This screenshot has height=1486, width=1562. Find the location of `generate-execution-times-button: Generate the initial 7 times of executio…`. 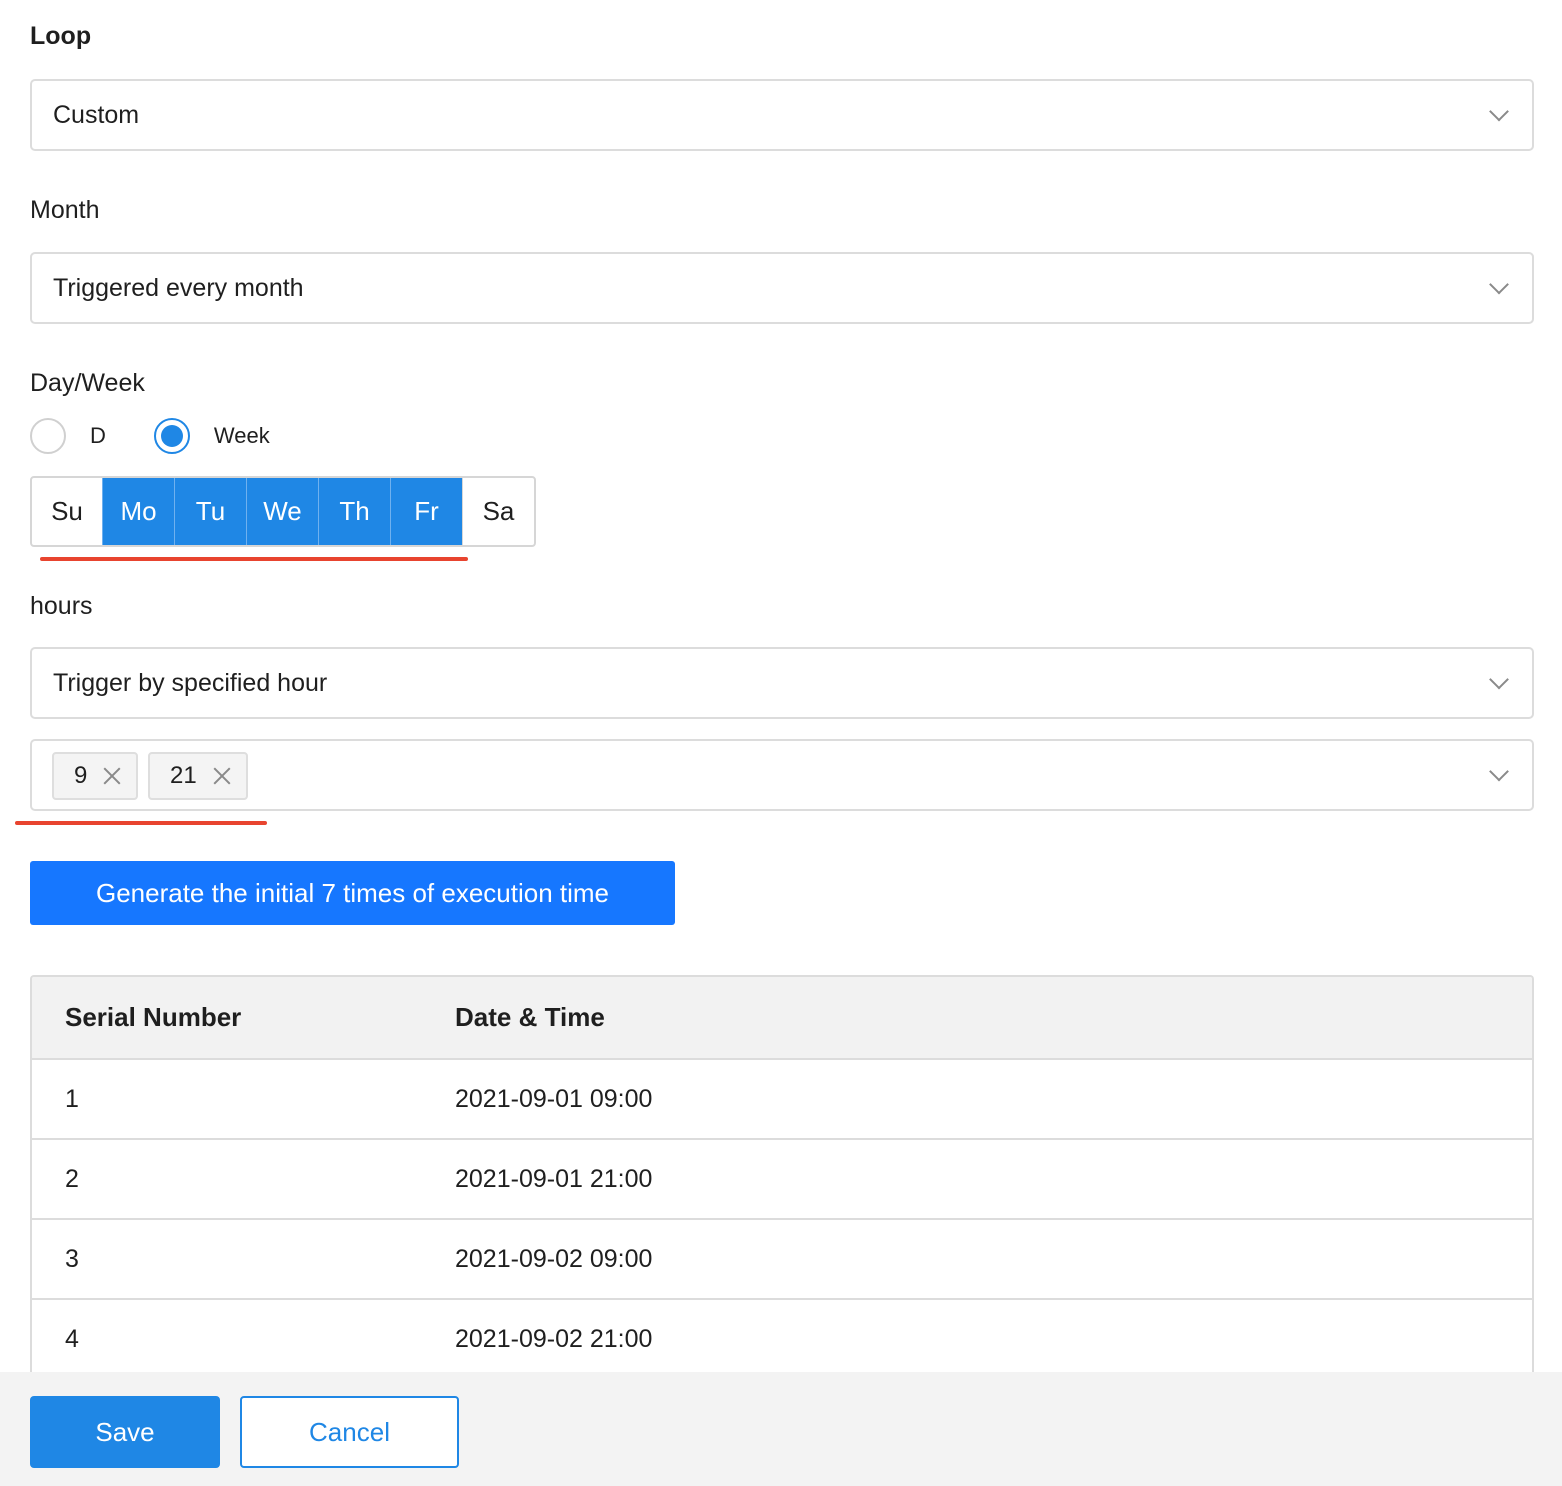

generate-execution-times-button: Generate the initial 7 times of executio… is located at coordinates (352, 893).